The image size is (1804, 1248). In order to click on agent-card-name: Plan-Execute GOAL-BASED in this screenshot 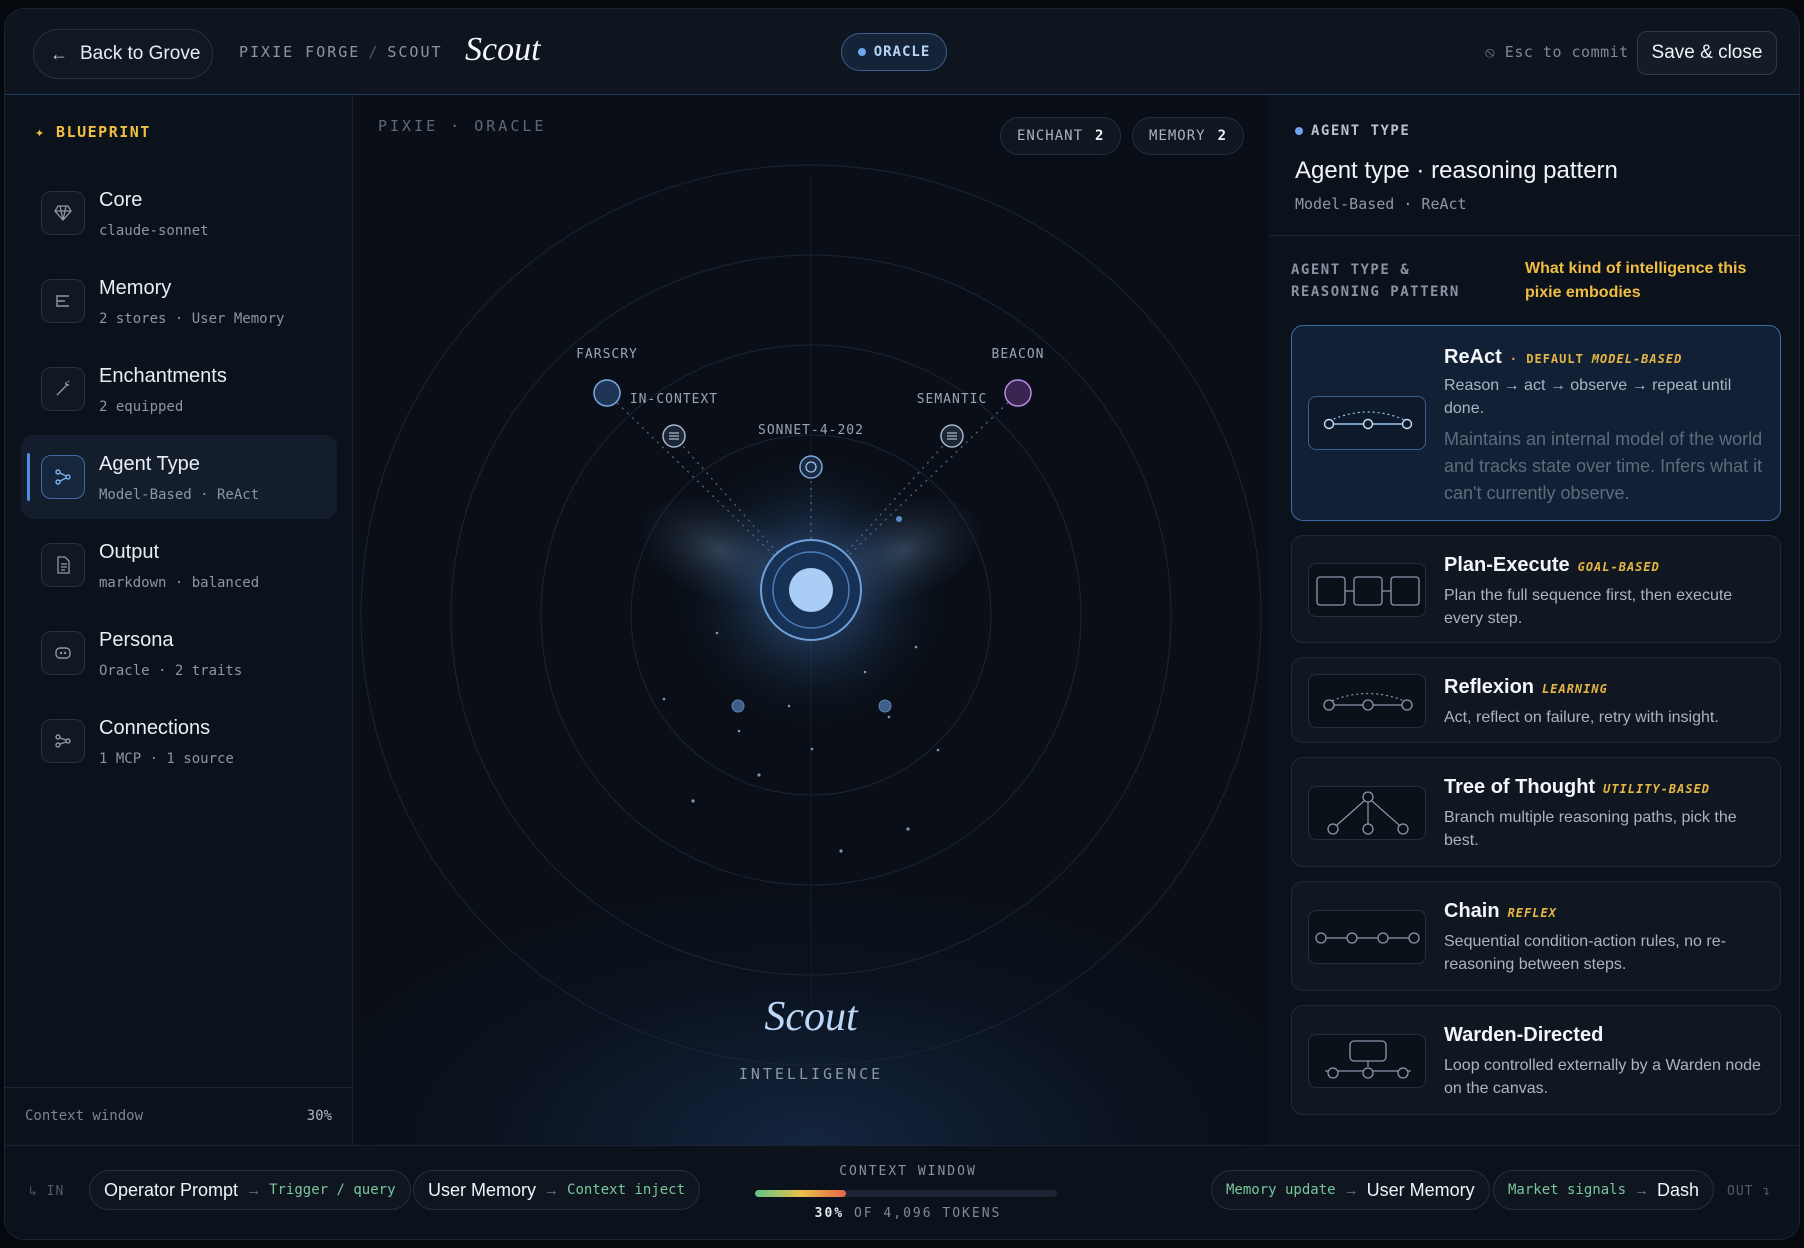, I will do `click(1552, 565)`.